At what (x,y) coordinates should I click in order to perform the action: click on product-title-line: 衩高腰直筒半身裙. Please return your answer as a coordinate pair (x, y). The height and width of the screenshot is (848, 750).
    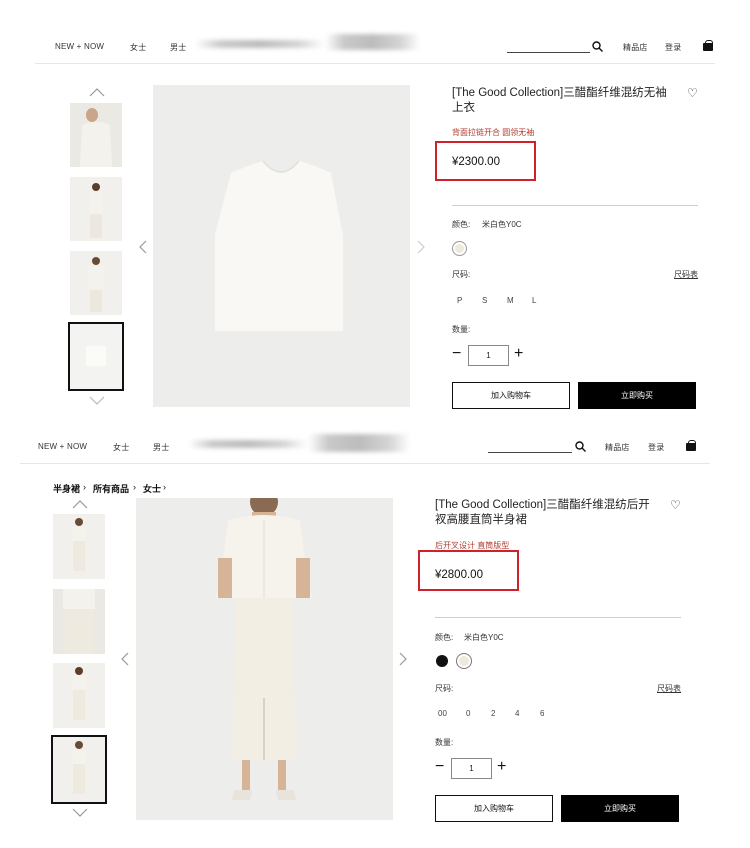
    Looking at the image, I should click on (481, 520).